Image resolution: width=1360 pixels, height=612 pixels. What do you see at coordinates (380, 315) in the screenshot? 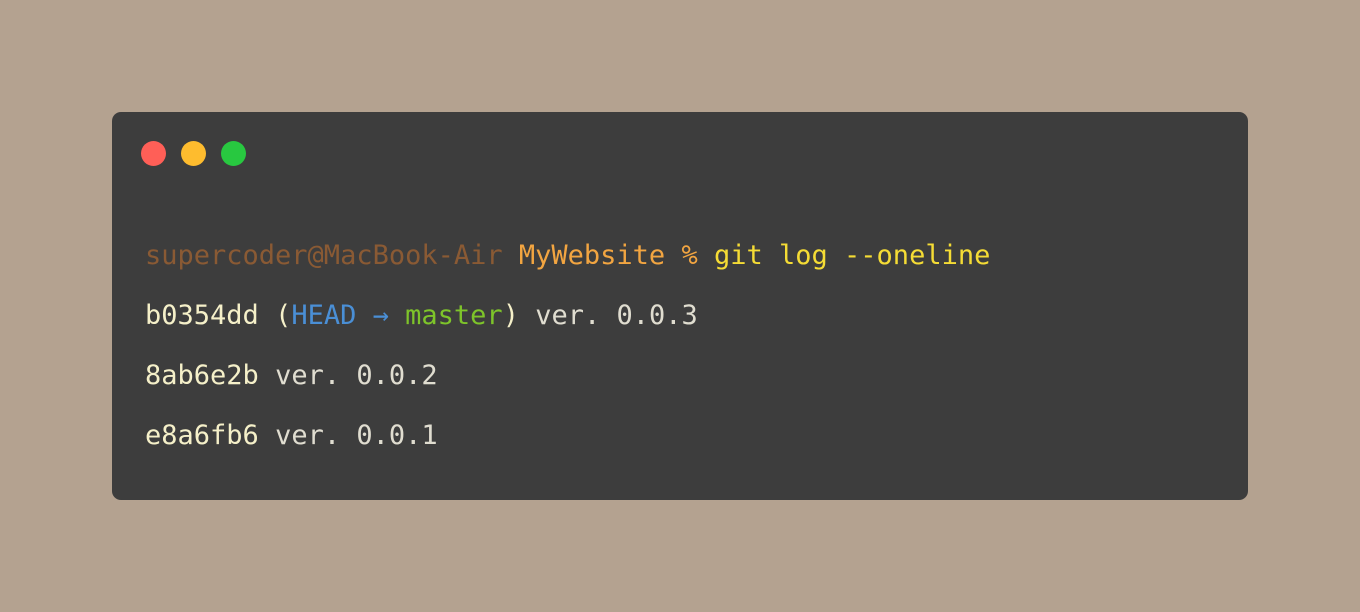
I see `ref-arrow: →` at bounding box center [380, 315].